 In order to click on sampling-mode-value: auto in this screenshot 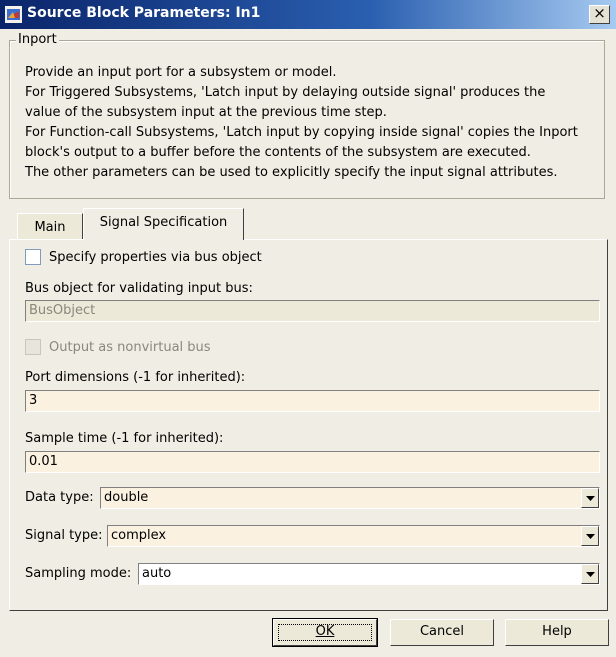, I will do `click(157, 573)`.